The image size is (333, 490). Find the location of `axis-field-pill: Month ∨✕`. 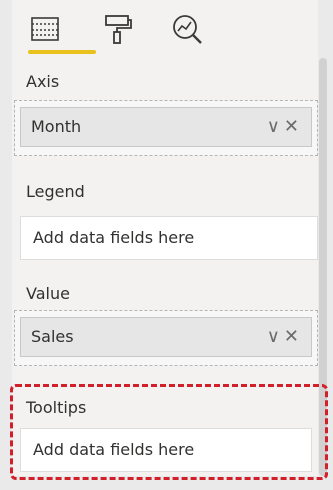

axis-field-pill: Month ∨✕ is located at coordinates (166, 127).